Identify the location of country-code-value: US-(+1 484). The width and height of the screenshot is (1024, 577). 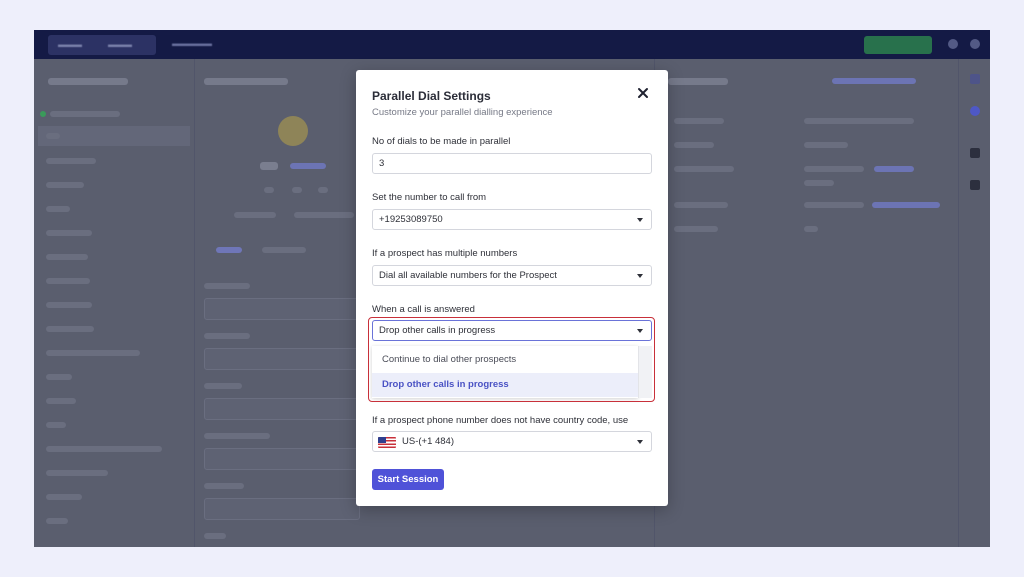
(428, 441).